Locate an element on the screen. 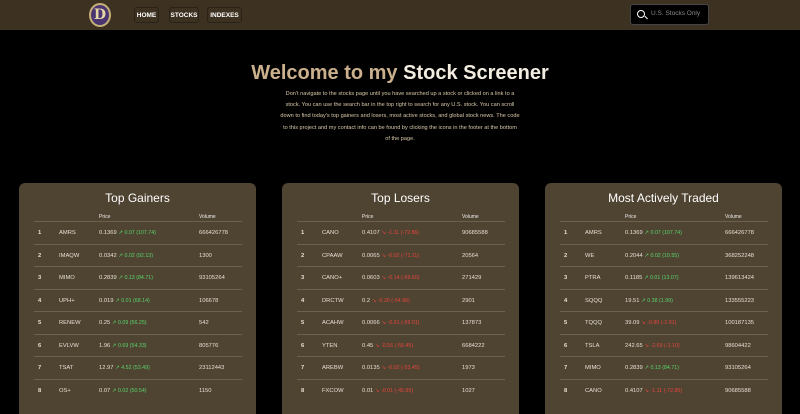 This screenshot has width=800, height=414. stock-row: 4 UPH+ 0.019 ↗ 0.01 (68.14) 106678 is located at coordinates (138, 300).